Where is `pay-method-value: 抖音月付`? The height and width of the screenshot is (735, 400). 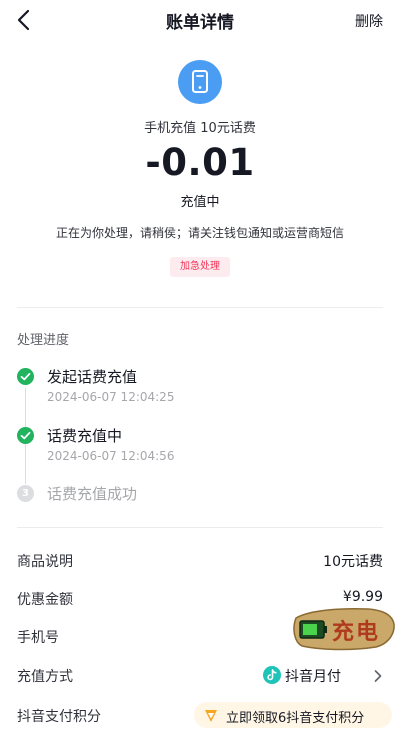
pay-method-value: 抖音月付 is located at coordinates (313, 677).